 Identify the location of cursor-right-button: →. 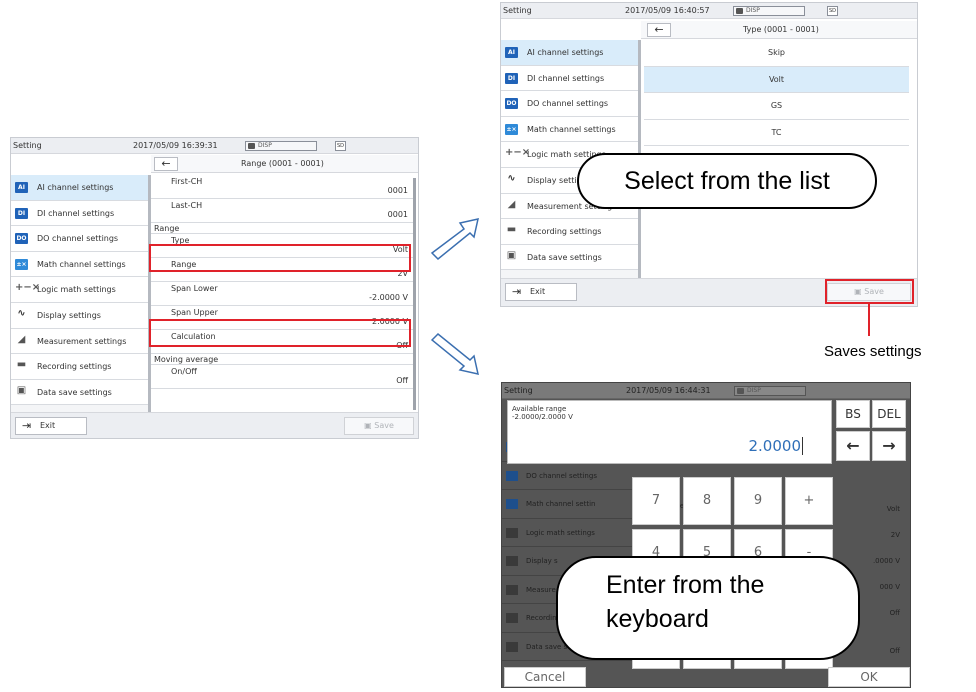
(889, 446).